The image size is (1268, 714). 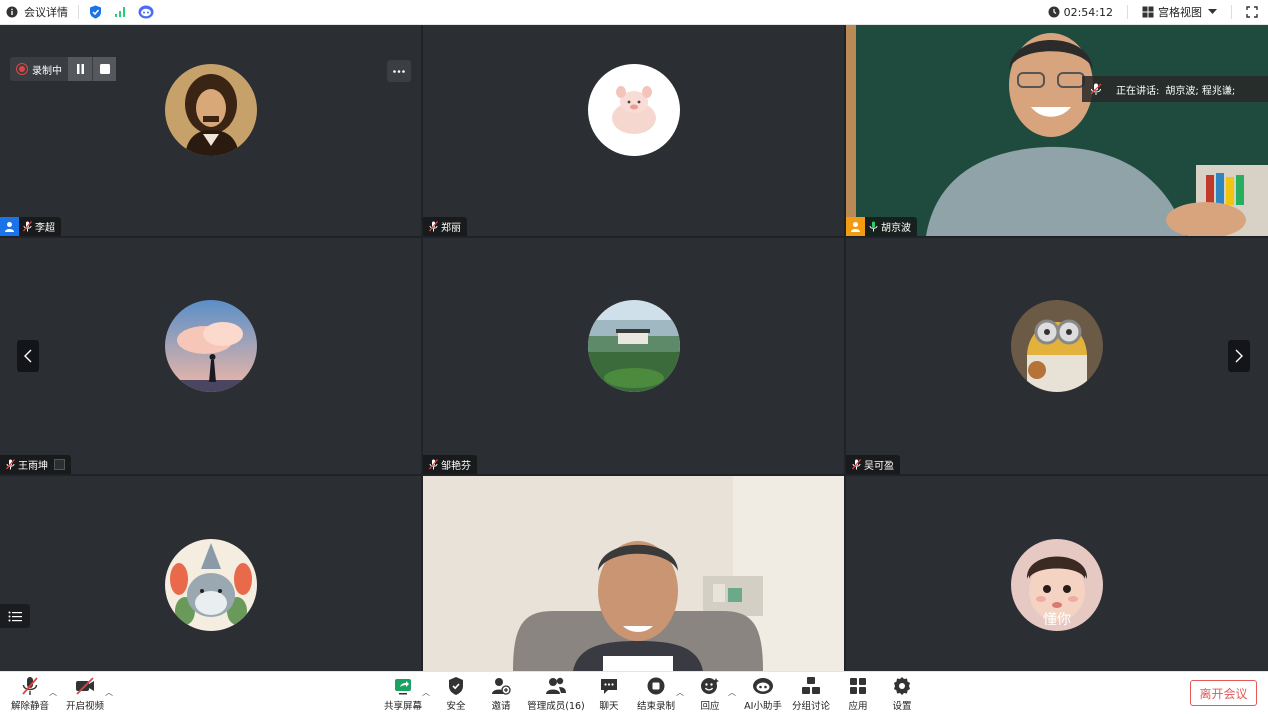 I want to click on share-screen-button: 共享屏幕, so click(x=403, y=694).